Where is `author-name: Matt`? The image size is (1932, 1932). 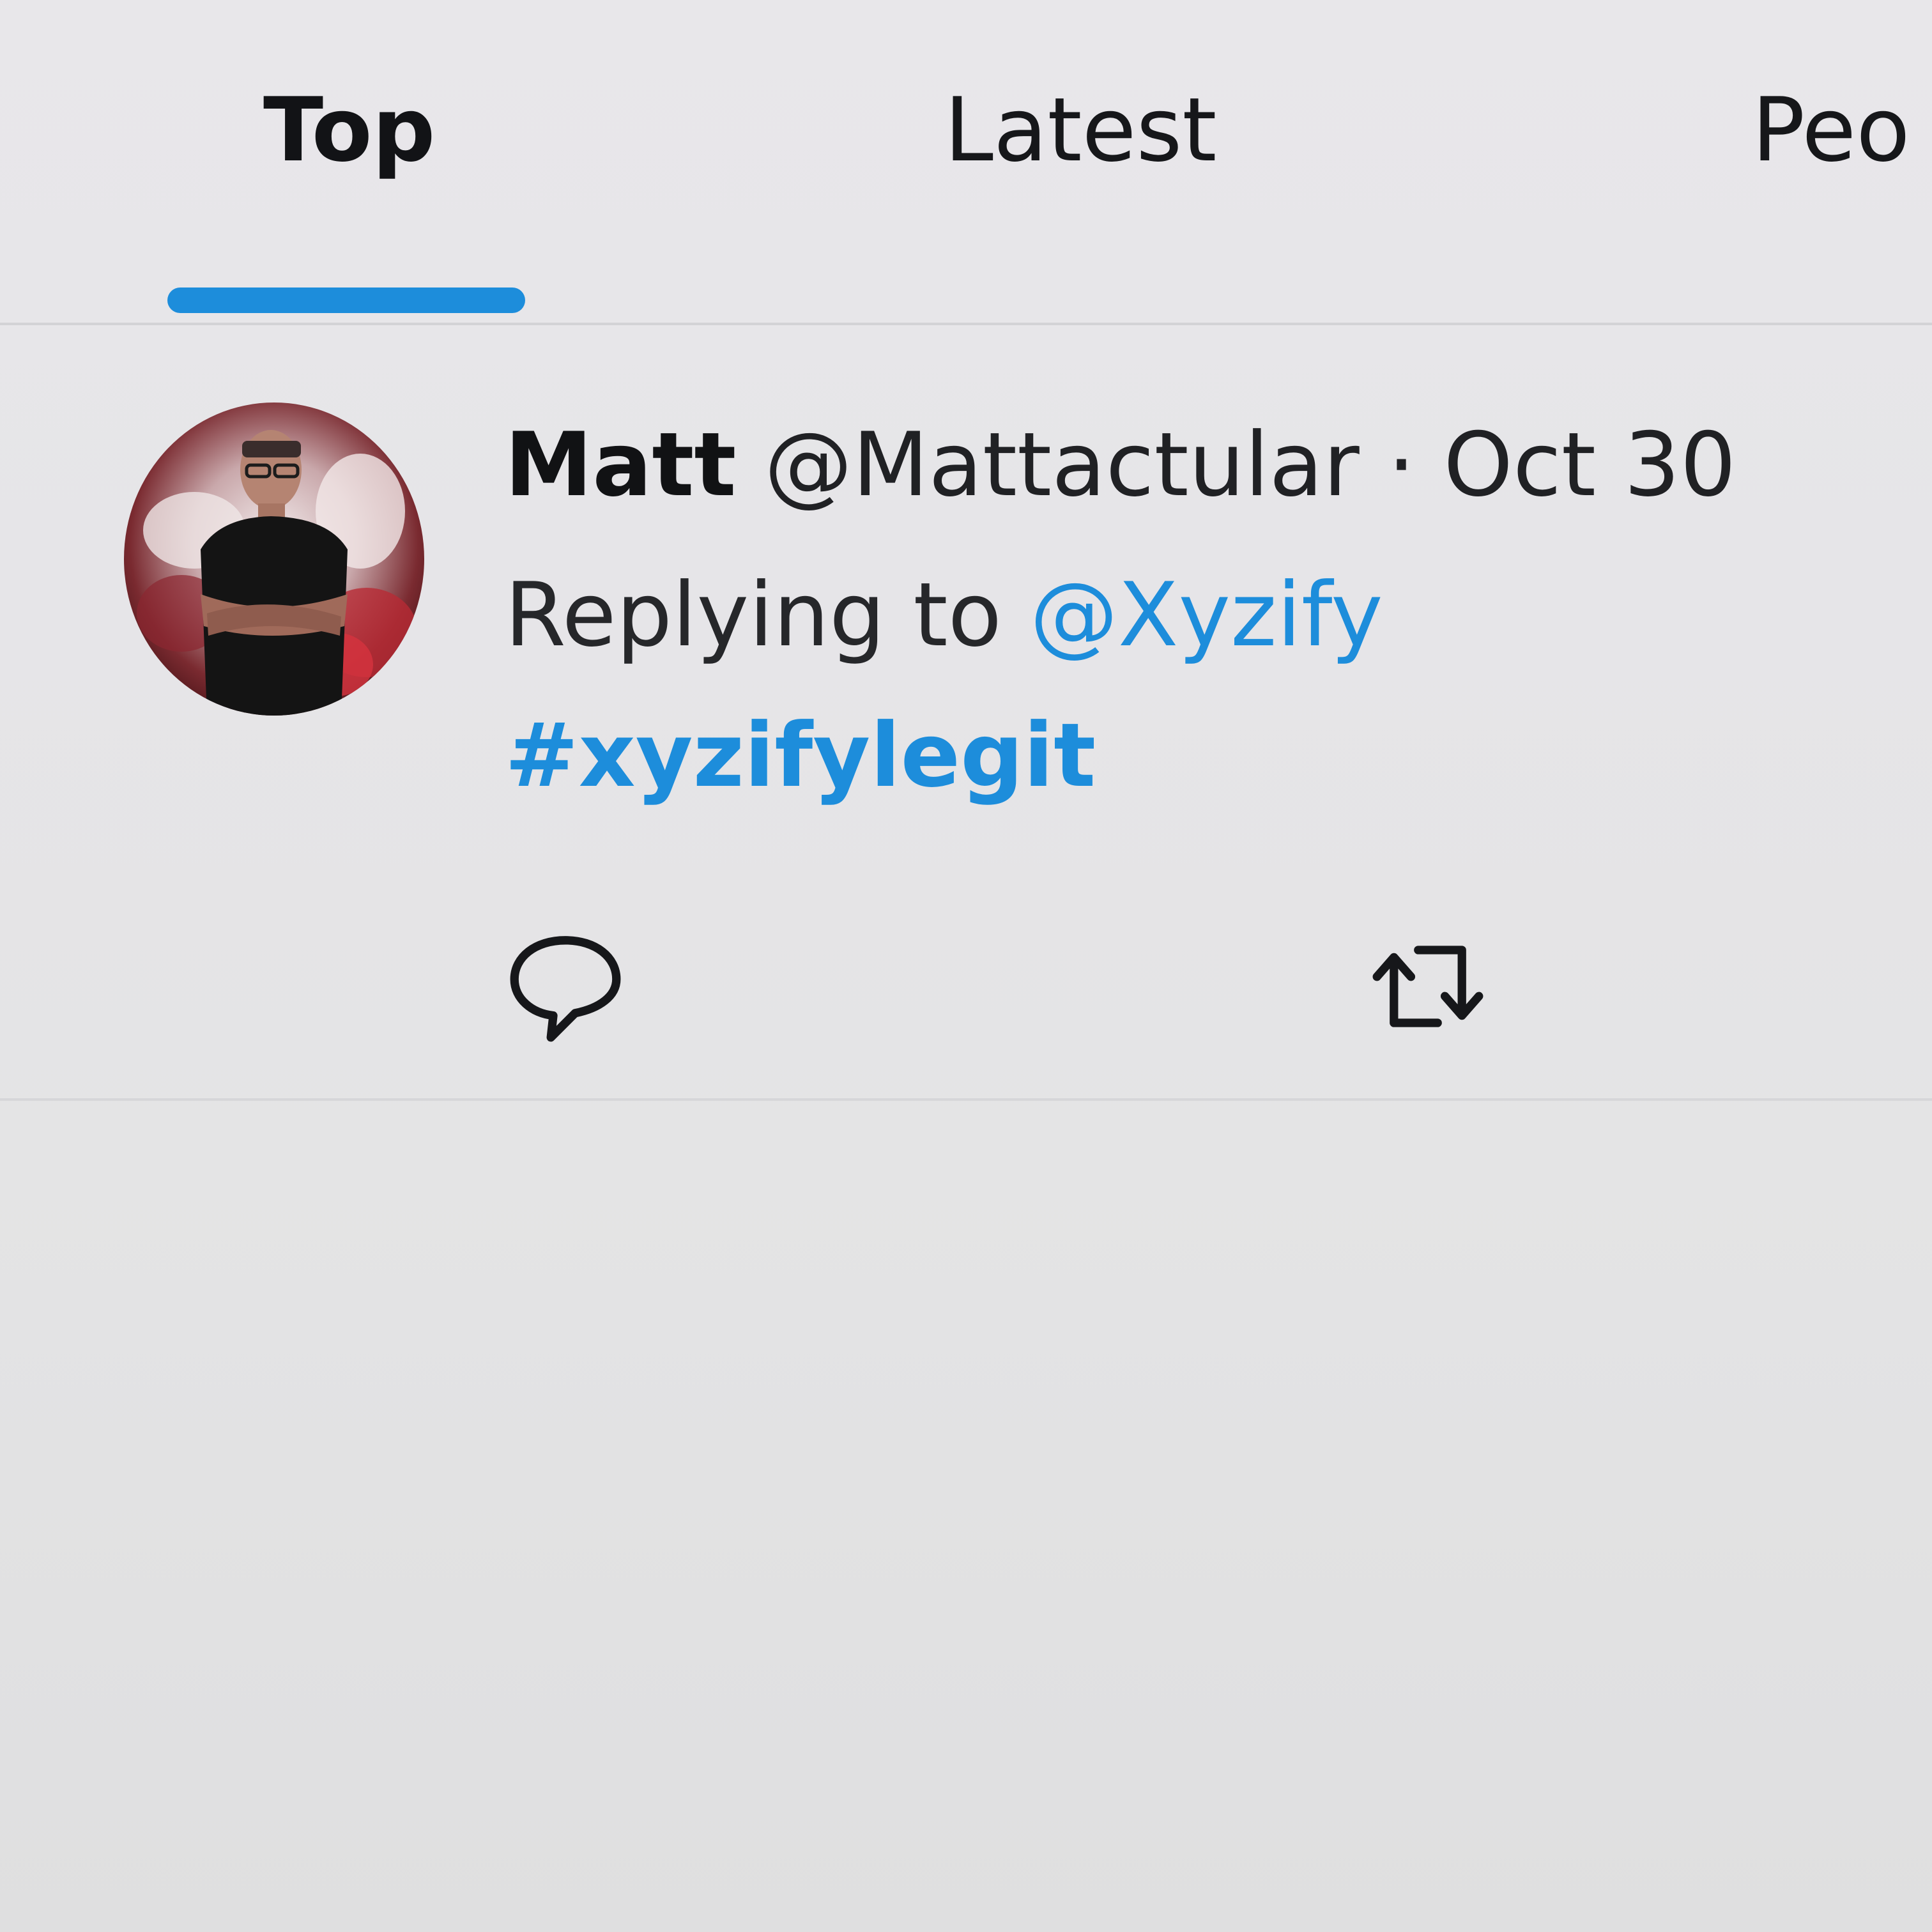 author-name: Matt is located at coordinates (620, 464).